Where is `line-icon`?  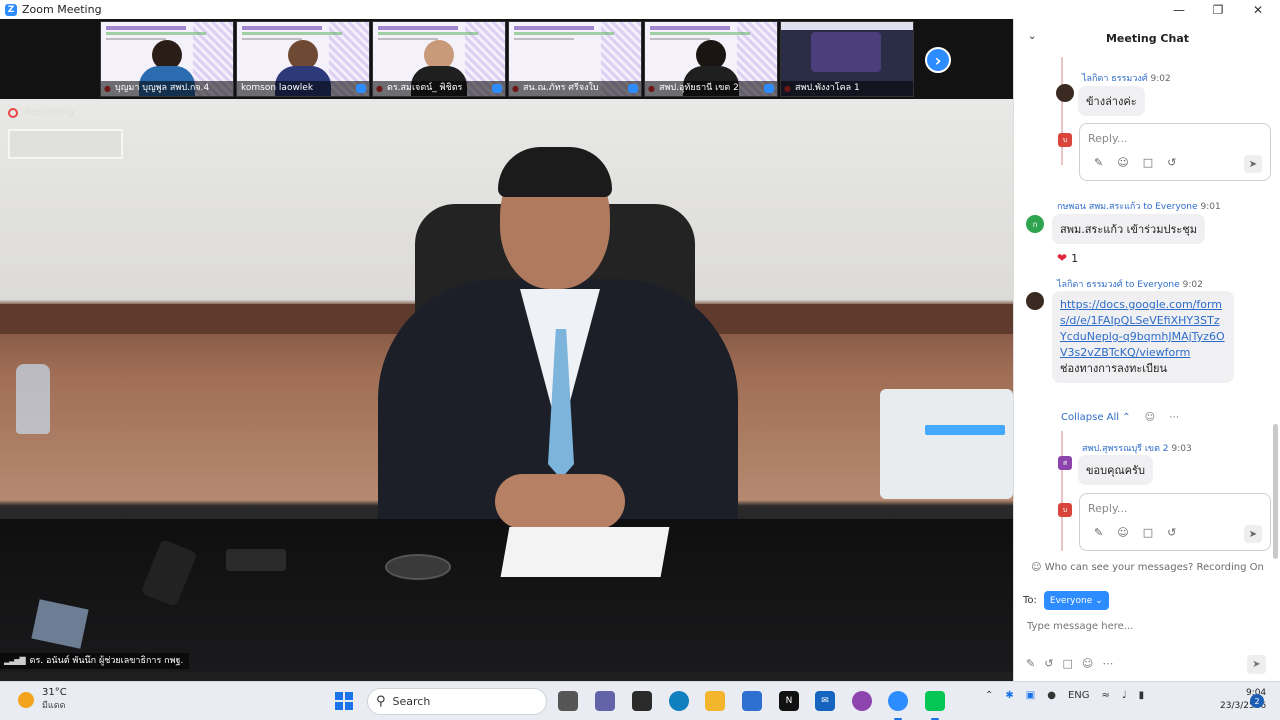
line-icon is located at coordinates (935, 701).